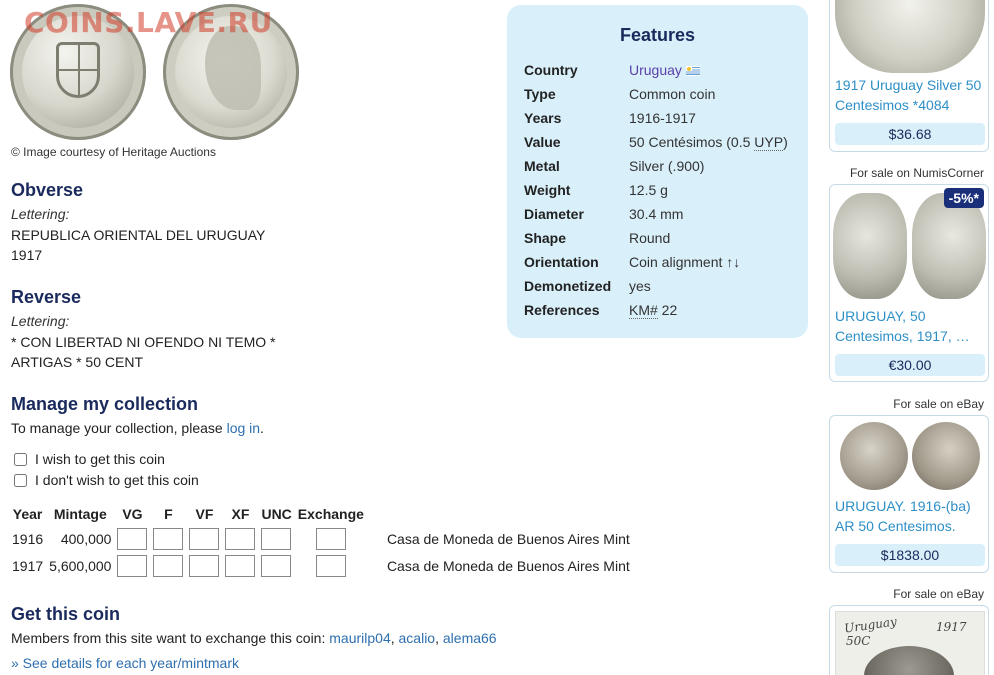  I want to click on col-unc: UNC, so click(276, 514).